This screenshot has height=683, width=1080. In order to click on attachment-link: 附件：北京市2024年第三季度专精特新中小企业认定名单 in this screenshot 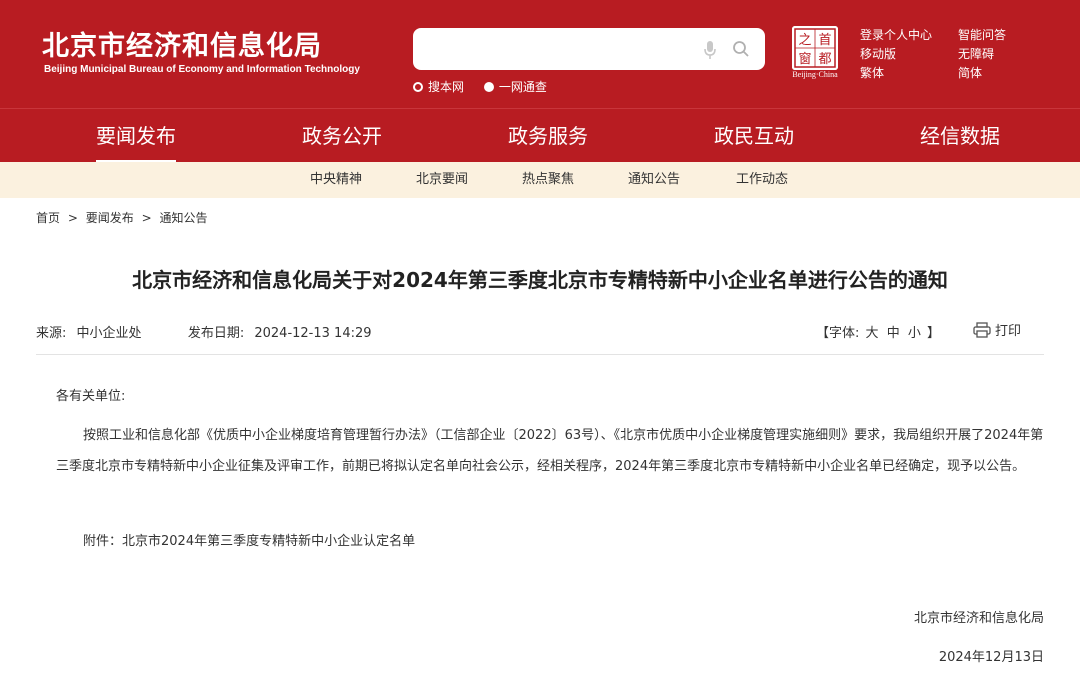, I will do `click(249, 539)`.